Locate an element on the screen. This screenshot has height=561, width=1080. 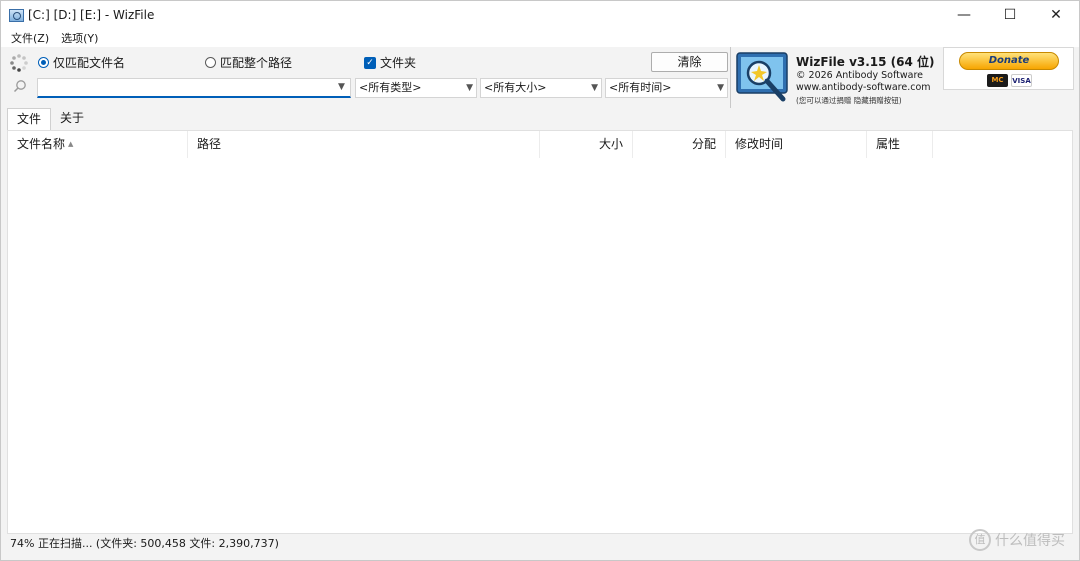
time-filter-value: <所有时间> is located at coordinates (640, 87).